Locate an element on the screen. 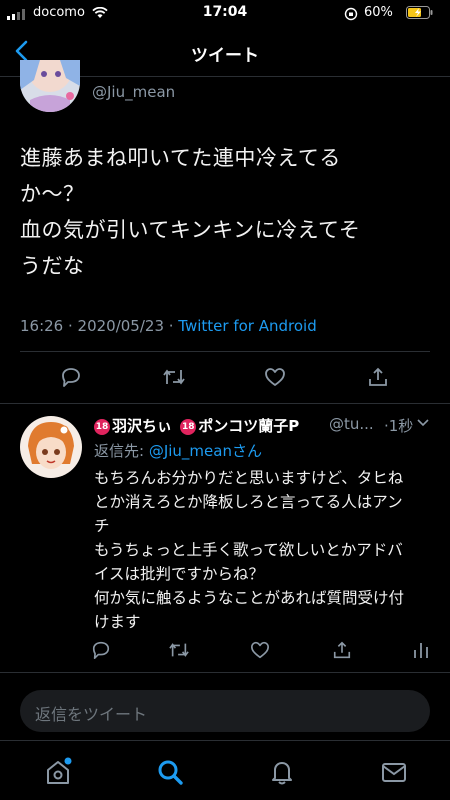 Image resolution: width=450 pixels, height=800 pixels. reply-text-line: イスは批判ですからね？ is located at coordinates (179, 574).